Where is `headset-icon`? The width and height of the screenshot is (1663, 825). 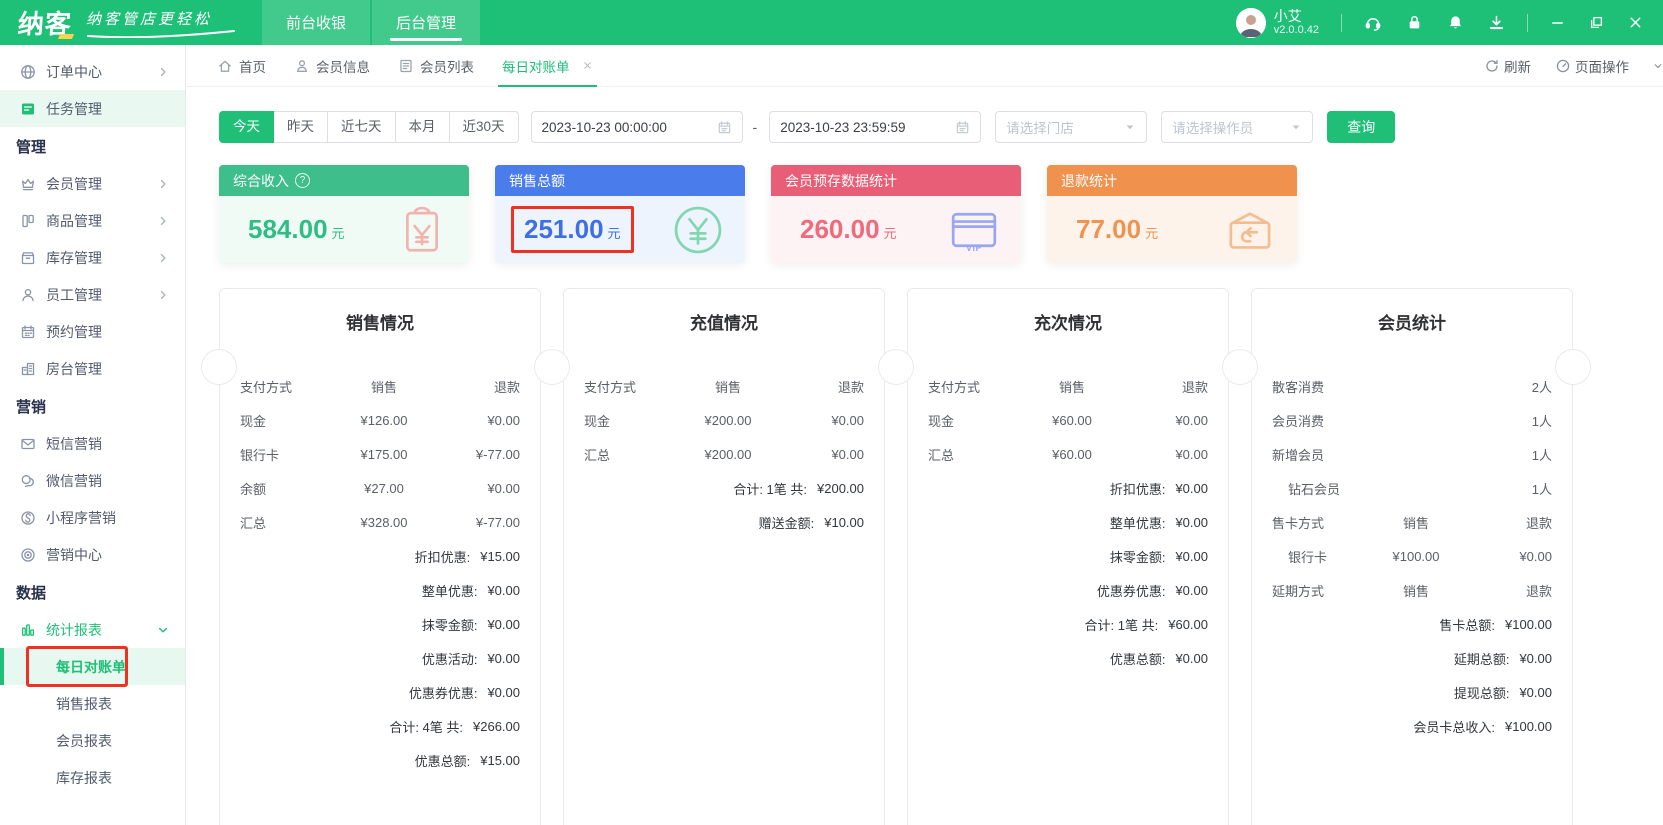 headset-icon is located at coordinates (1373, 23).